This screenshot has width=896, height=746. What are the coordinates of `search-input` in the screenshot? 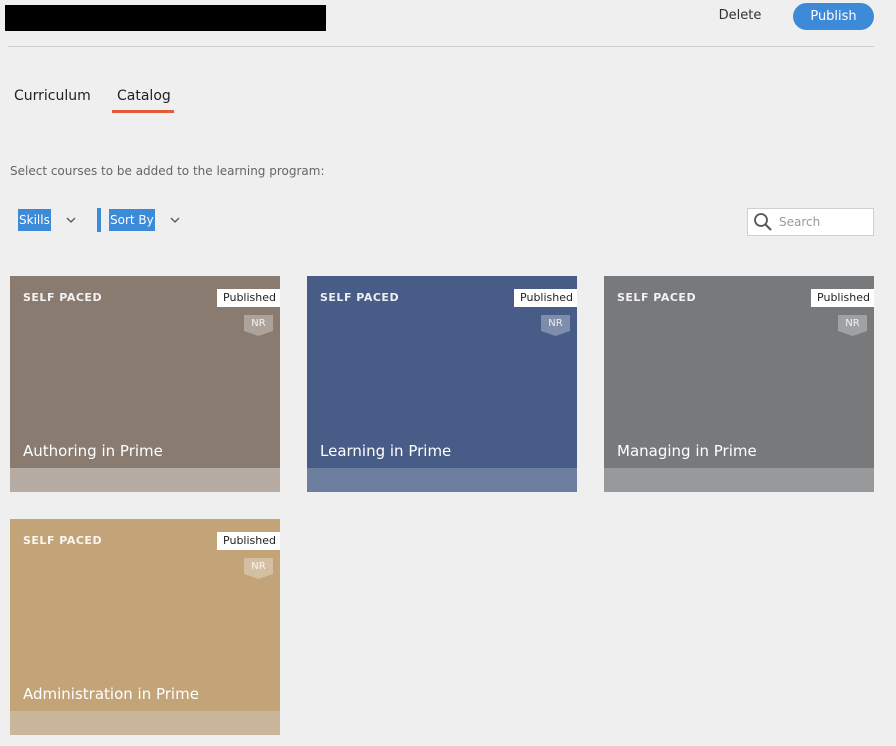 It's located at (824, 222).